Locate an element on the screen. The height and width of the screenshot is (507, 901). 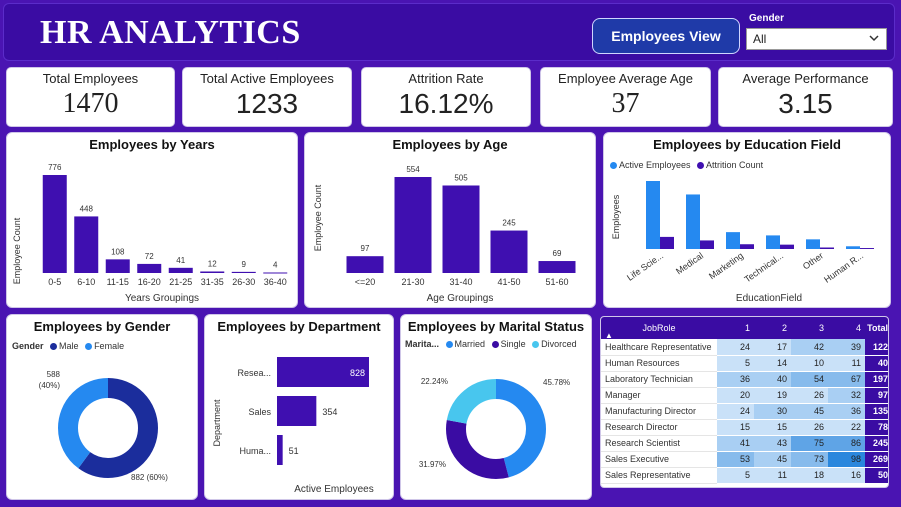
table-row: Manager 20 19 26 32 97 is located at coordinates (744, 395).